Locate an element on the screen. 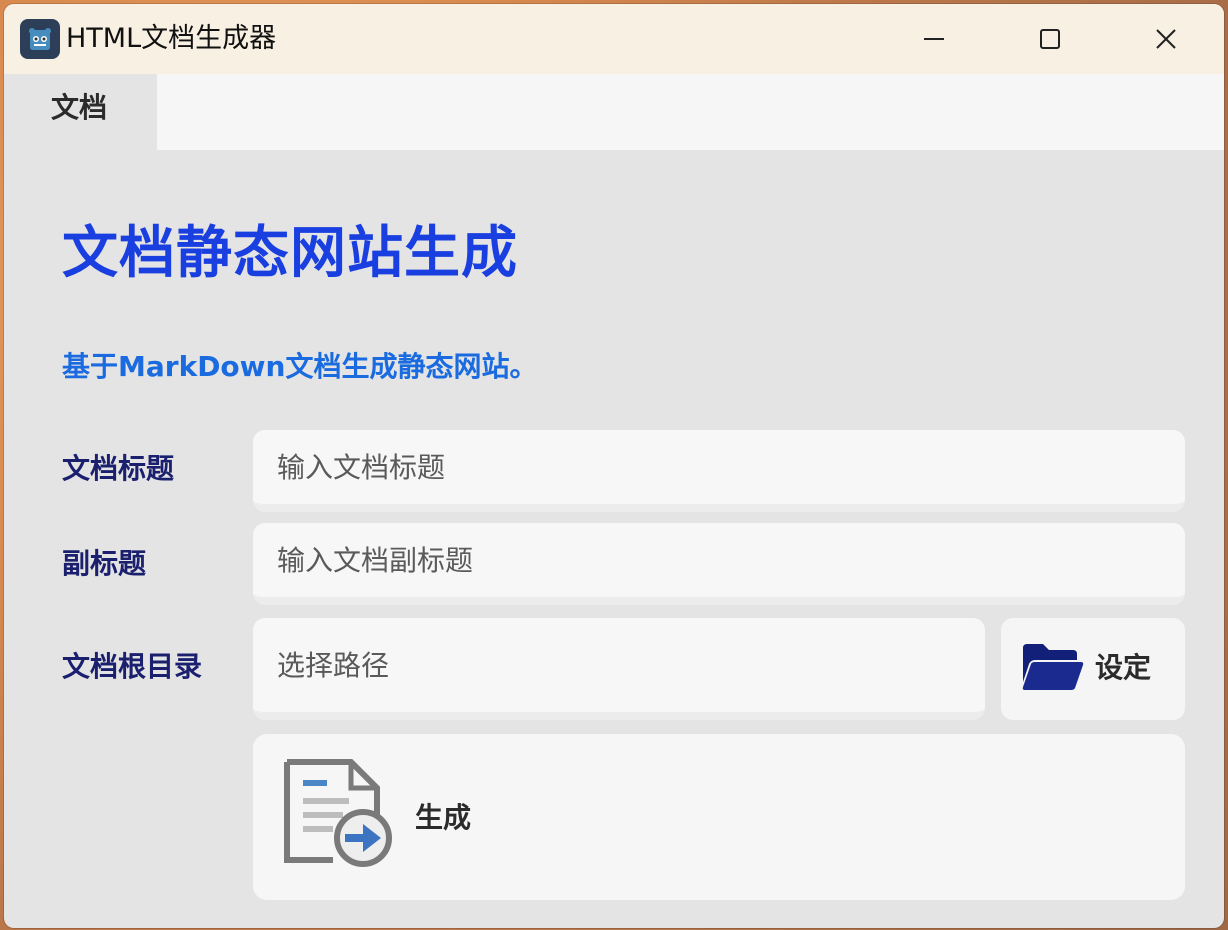 Image resolution: width=1228 pixels, height=930 pixels. close-button is located at coordinates (1166, 39).